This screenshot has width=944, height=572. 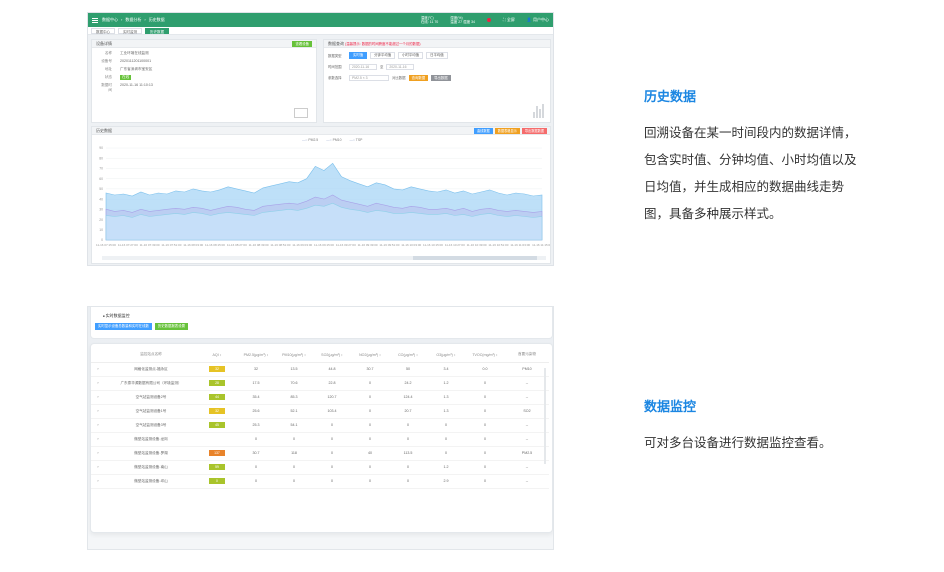 What do you see at coordinates (408, 383) in the screenshot?
I see `table-cell: 24.2` at bounding box center [408, 383].